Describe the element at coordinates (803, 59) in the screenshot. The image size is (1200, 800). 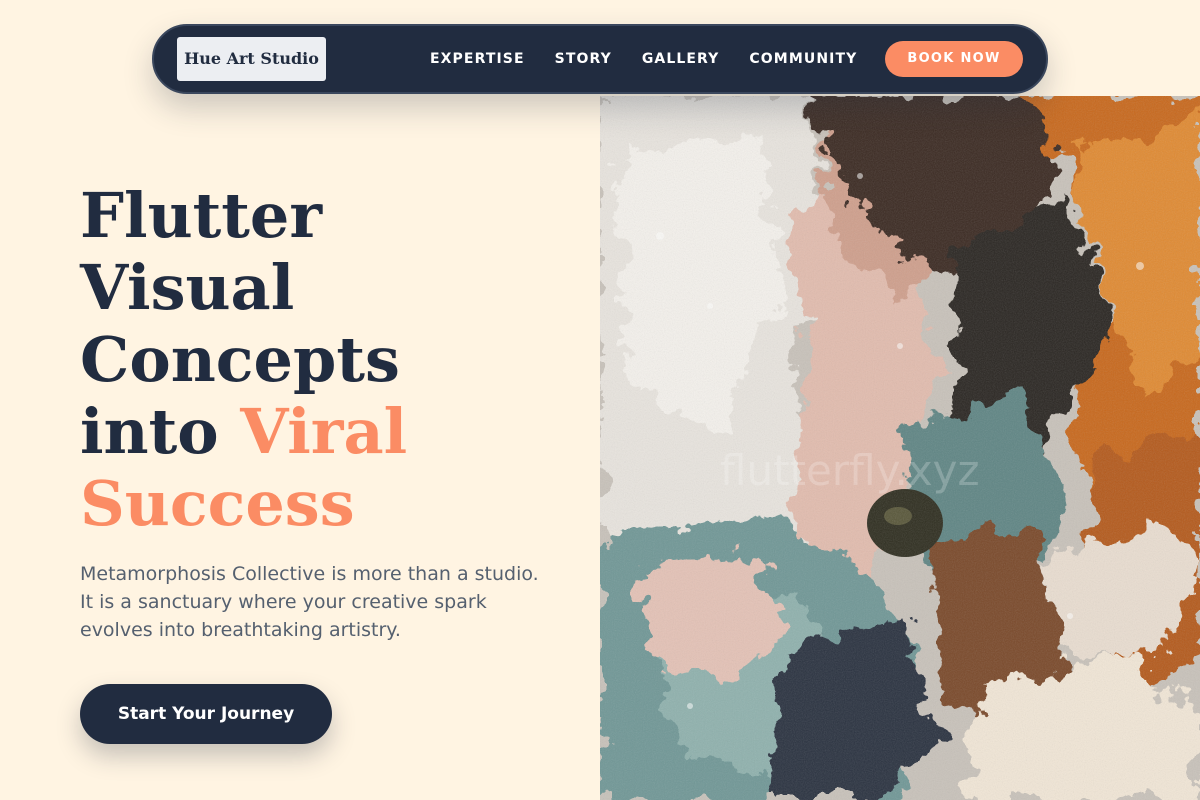
I see `nav-link-community: COMMUNITY` at that location.